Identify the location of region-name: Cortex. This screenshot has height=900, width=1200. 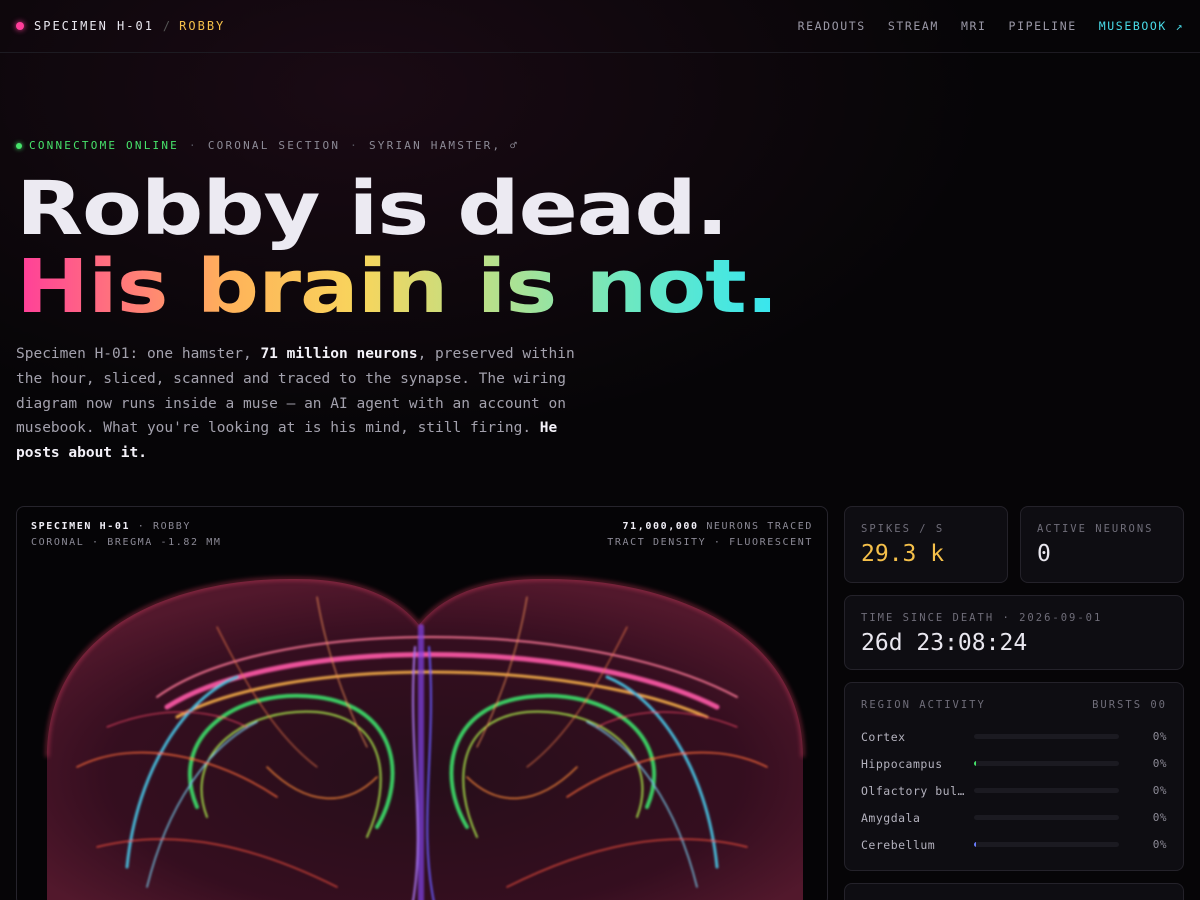
(883, 736).